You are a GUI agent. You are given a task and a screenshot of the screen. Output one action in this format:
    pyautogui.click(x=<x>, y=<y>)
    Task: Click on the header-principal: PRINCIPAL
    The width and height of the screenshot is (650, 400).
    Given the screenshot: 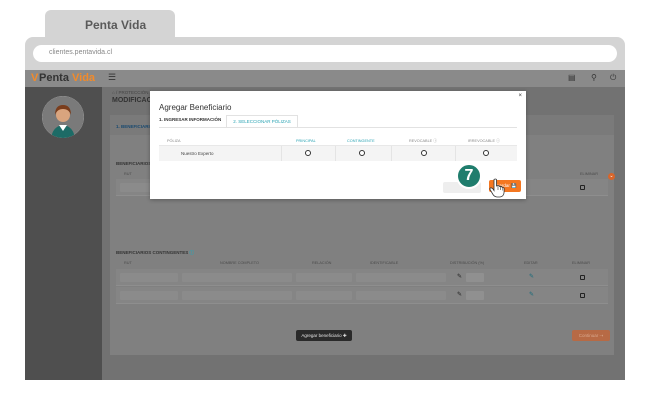 What is the action you would take?
    pyautogui.click(x=306, y=141)
    